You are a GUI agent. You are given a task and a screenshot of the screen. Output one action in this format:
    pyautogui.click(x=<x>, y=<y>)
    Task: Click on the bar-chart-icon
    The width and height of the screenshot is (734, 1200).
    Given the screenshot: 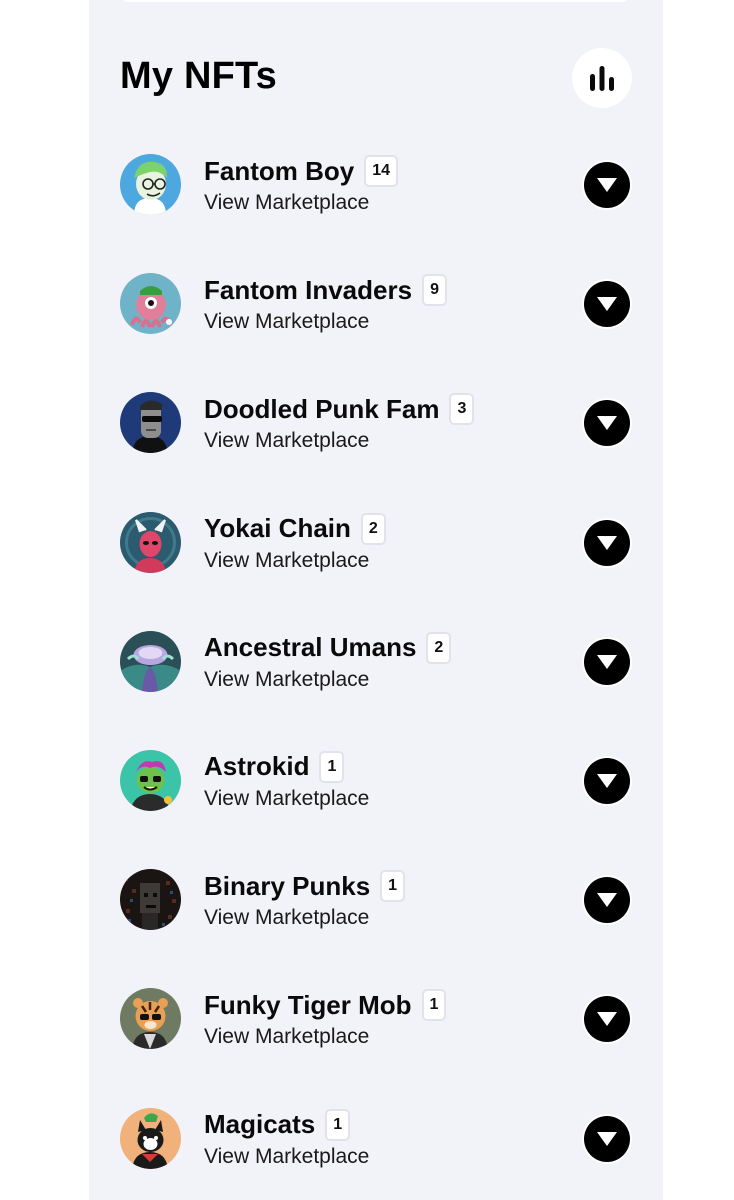 What is the action you would take?
    pyautogui.click(x=602, y=78)
    